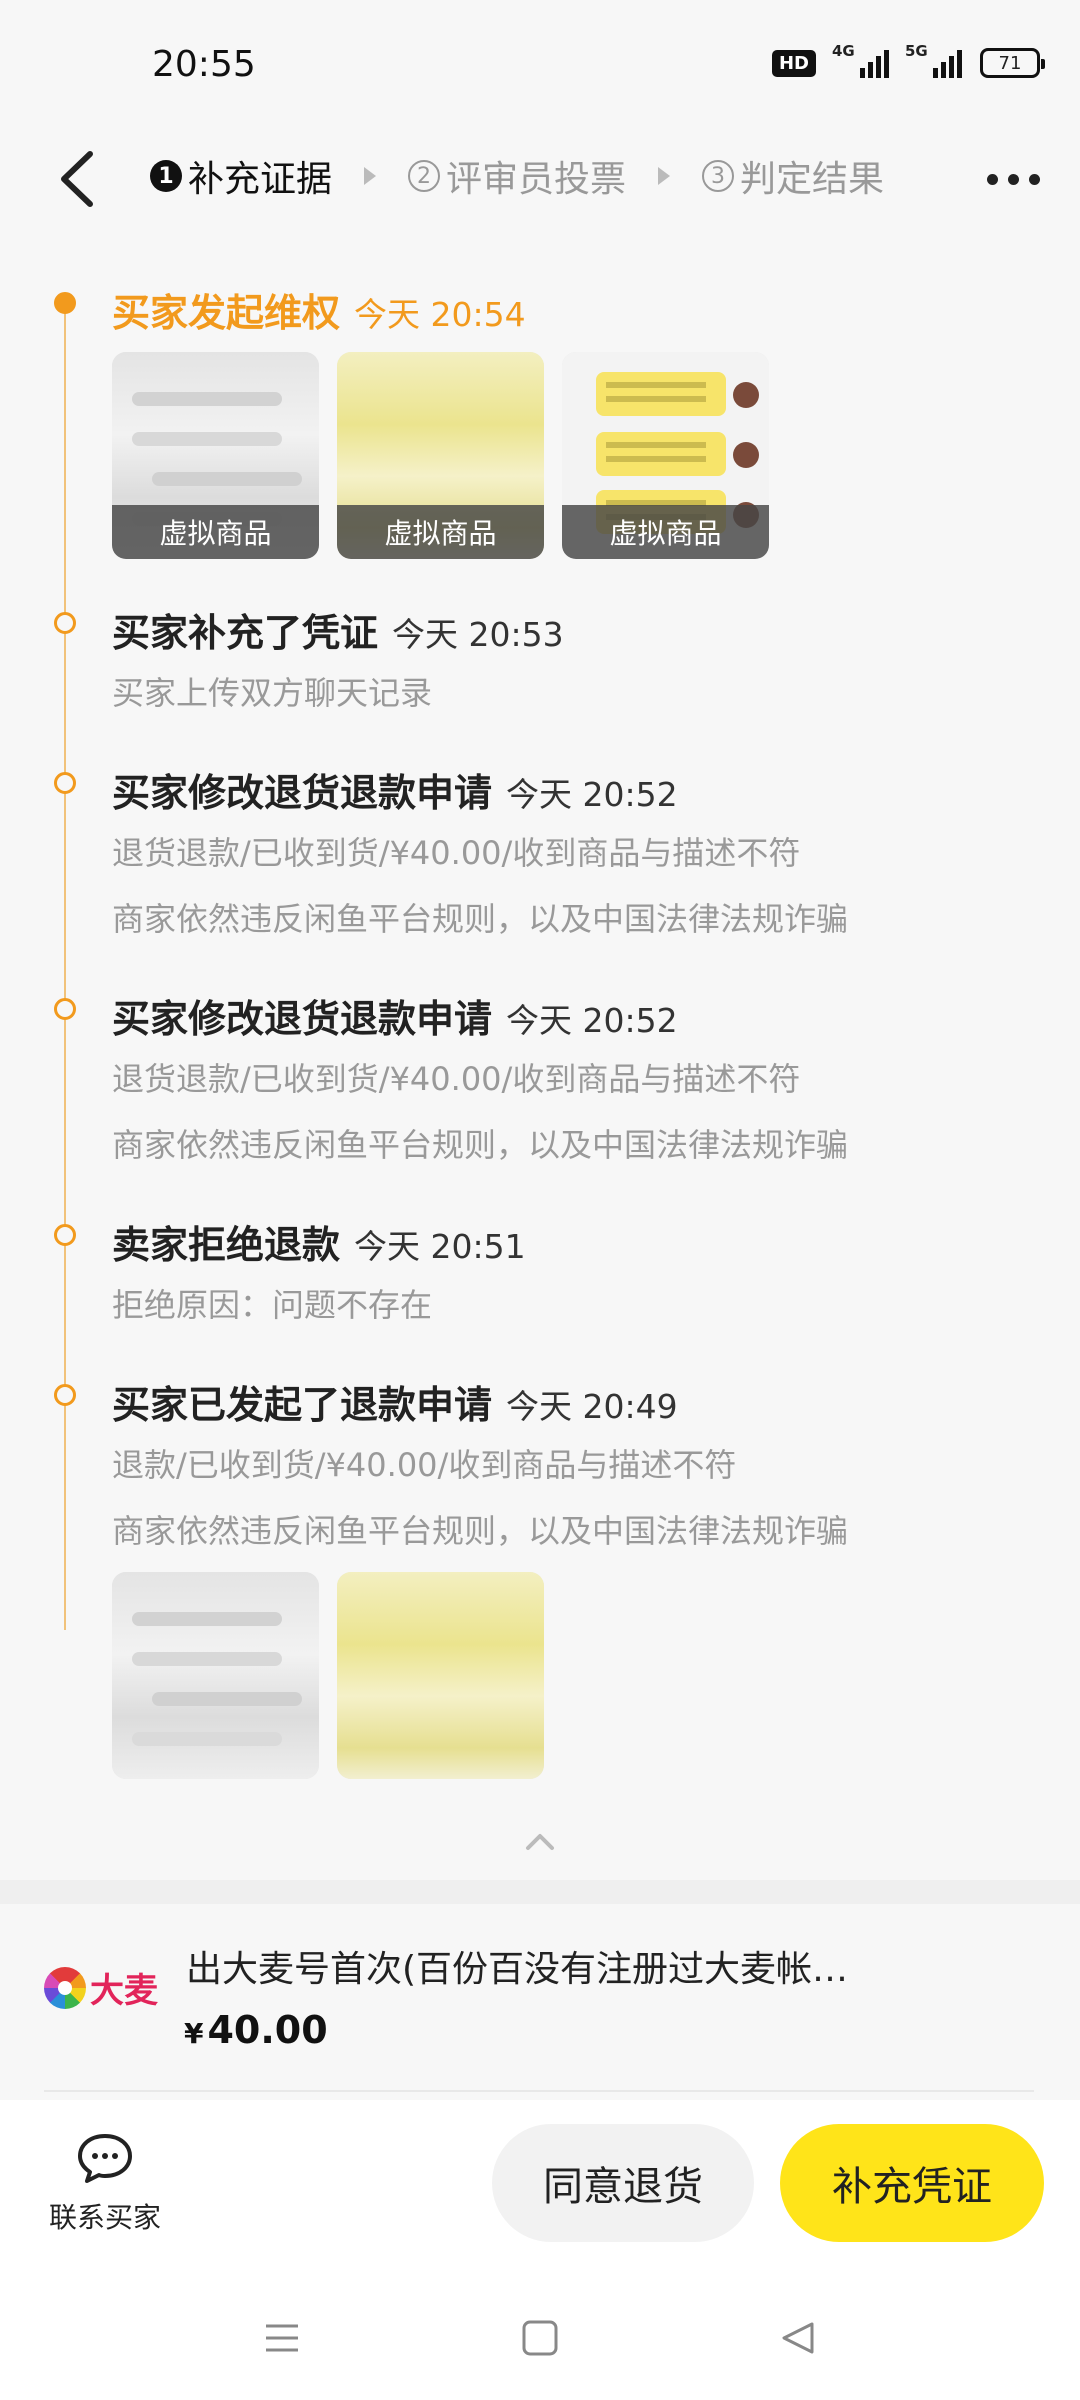  What do you see at coordinates (1013, 179) in the screenshot?
I see `more-options-icon` at bounding box center [1013, 179].